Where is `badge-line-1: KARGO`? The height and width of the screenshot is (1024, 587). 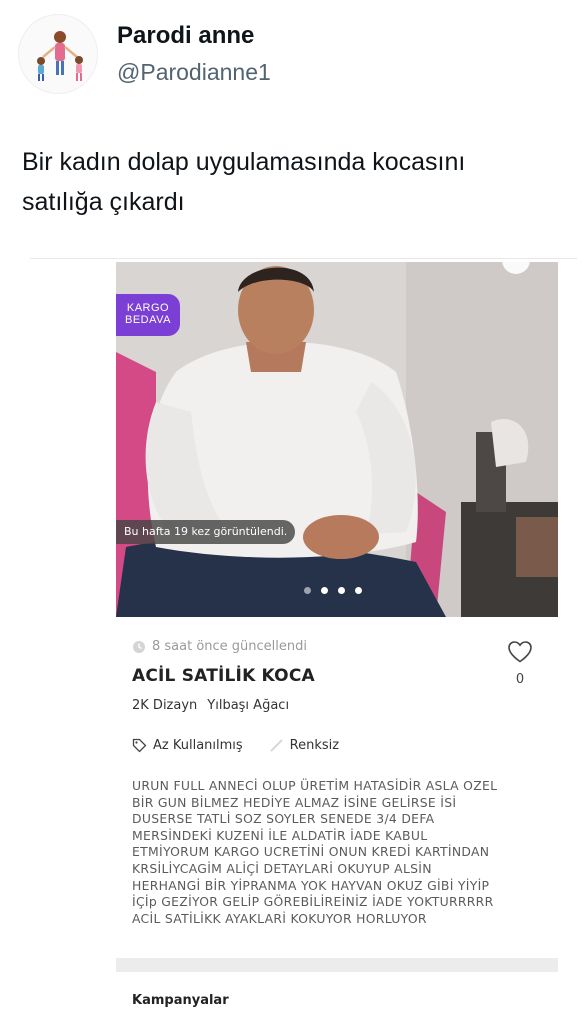
badge-line-1: KARGO is located at coordinates (148, 308).